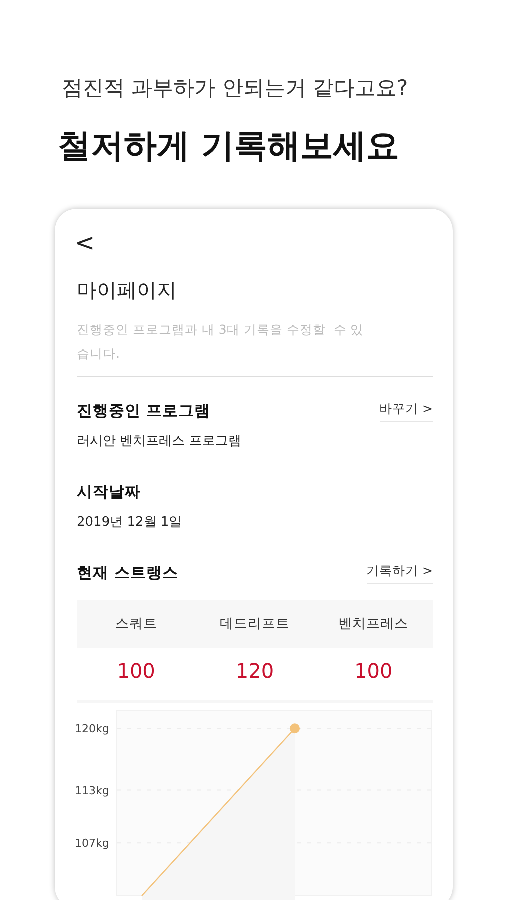  Describe the element at coordinates (130, 522) in the screenshot. I see `section-value: 2019년 12월 1일` at that location.